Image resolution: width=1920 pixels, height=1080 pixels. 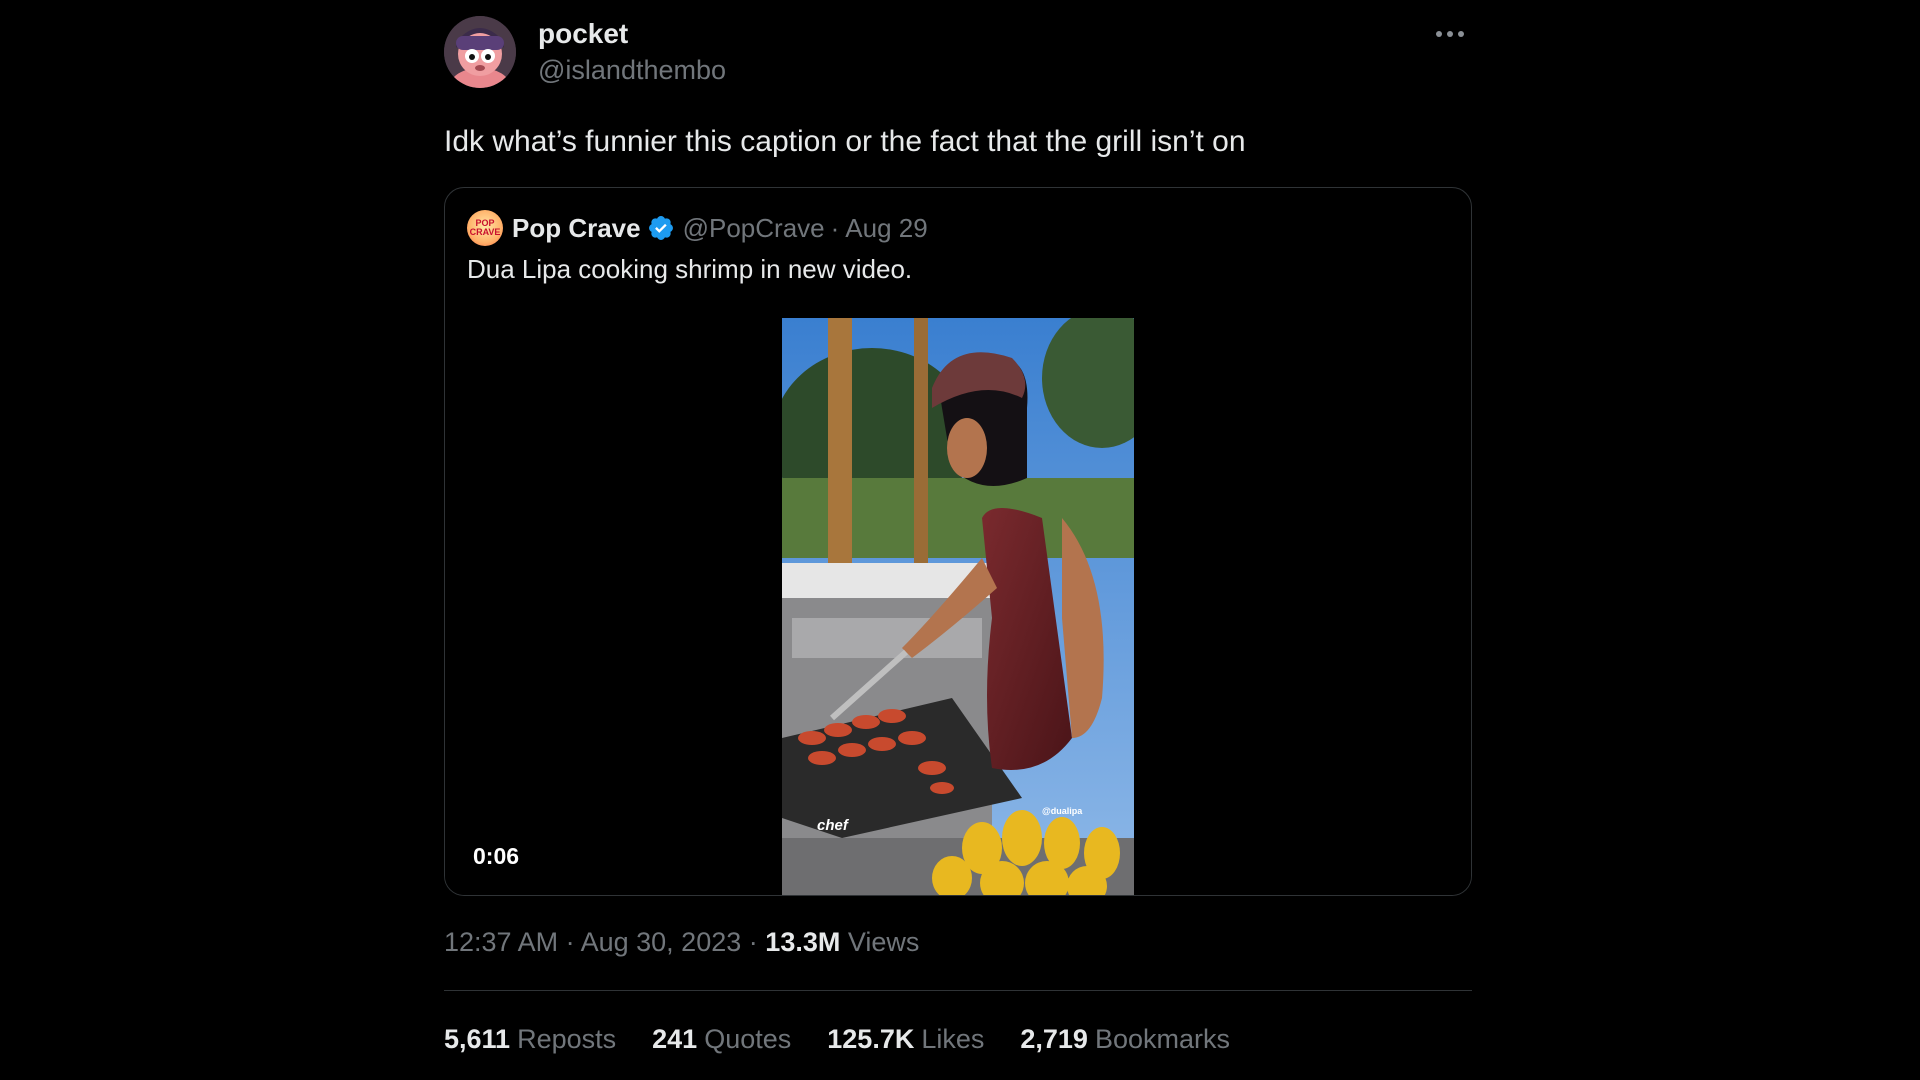 What do you see at coordinates (748, 1039) in the screenshot?
I see `stat-label: Quotes` at bounding box center [748, 1039].